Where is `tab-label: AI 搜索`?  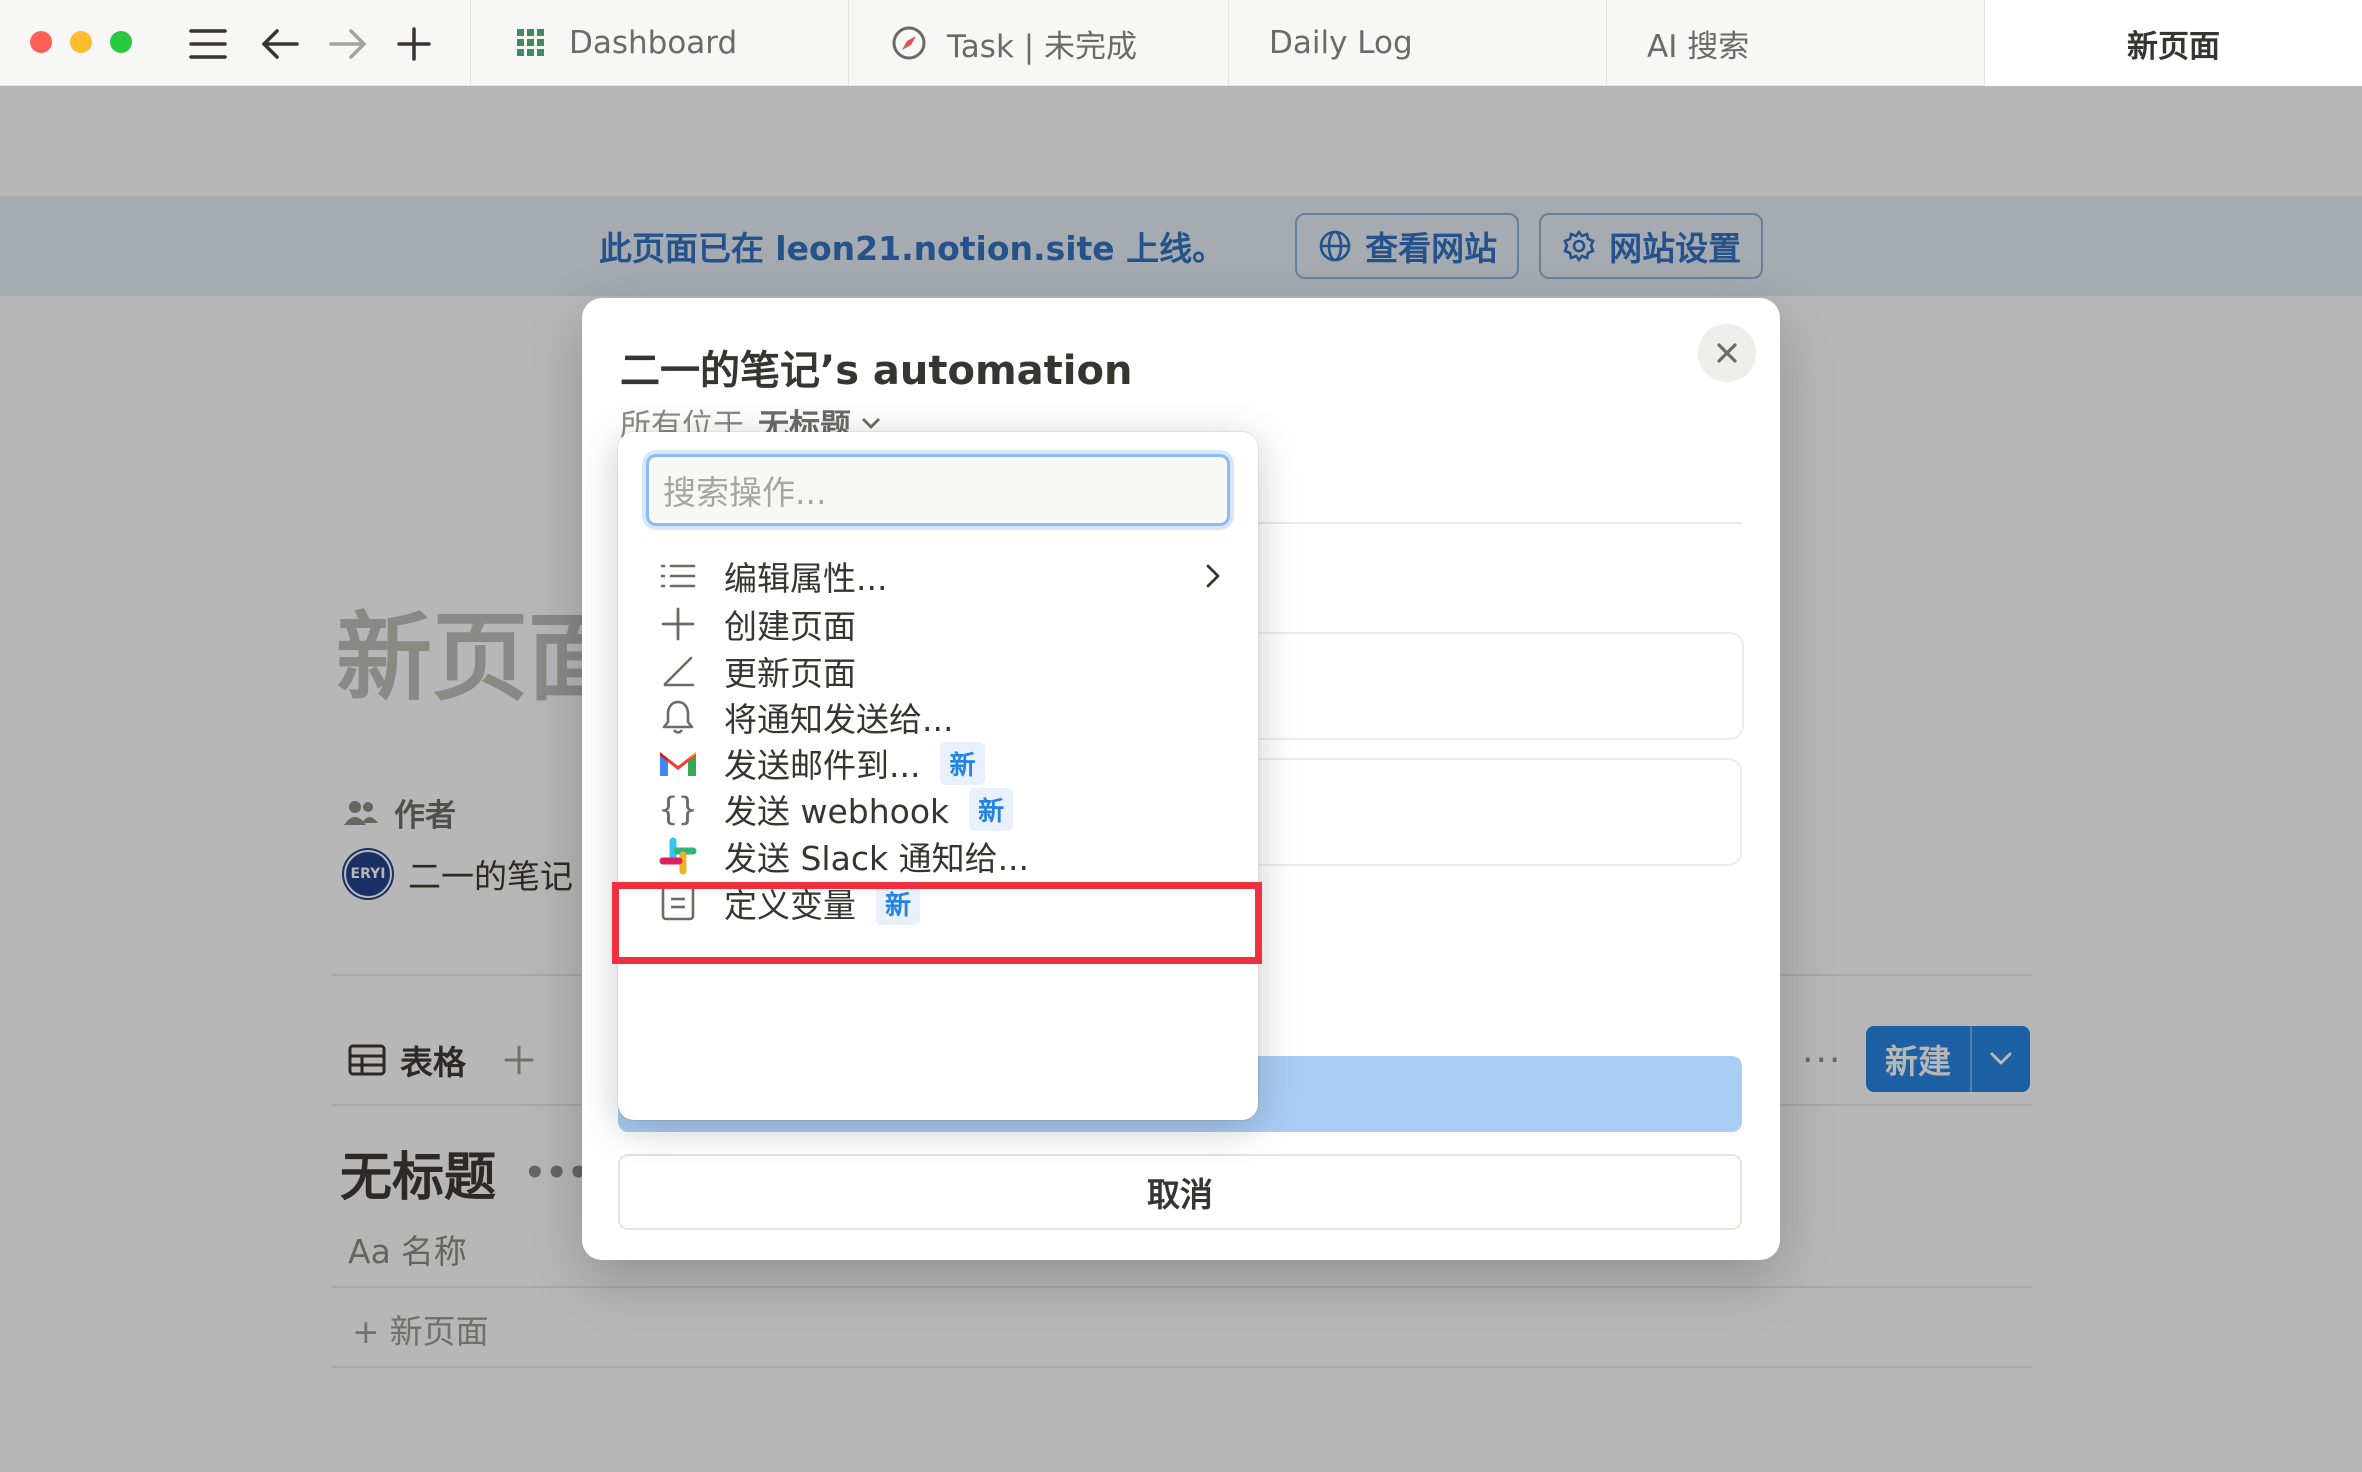 tab-label: AI 搜索 is located at coordinates (1698, 46).